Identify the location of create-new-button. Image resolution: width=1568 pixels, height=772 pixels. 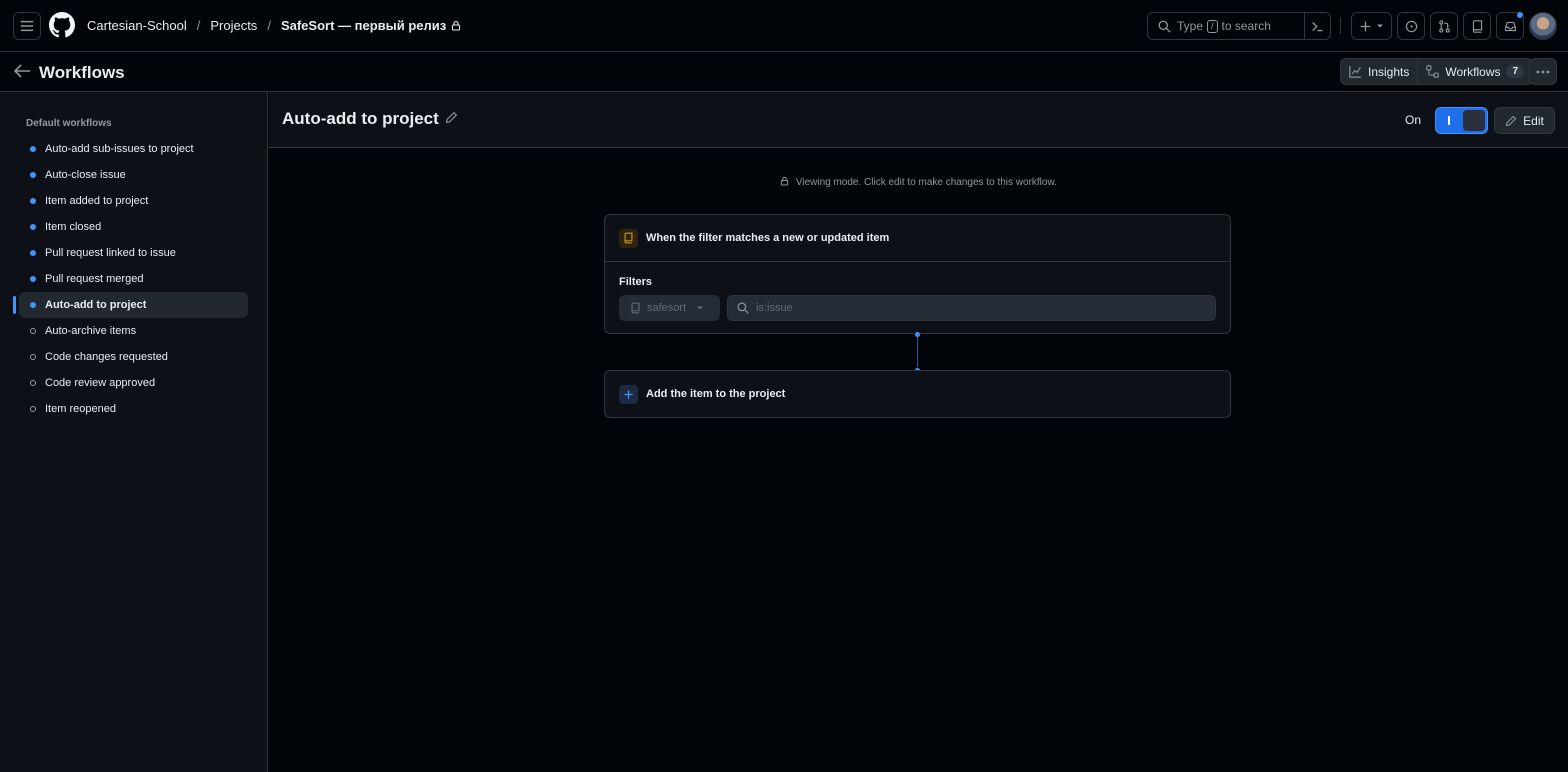
(1371, 26).